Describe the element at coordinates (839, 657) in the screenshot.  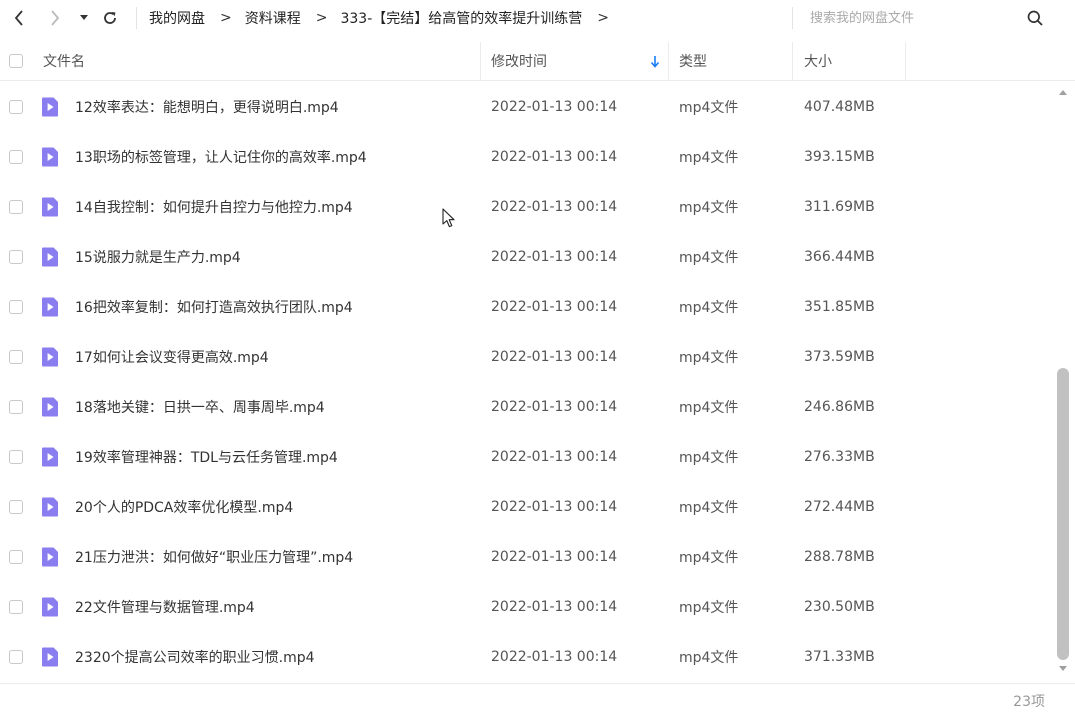
I see `file-size: 371.33MB` at that location.